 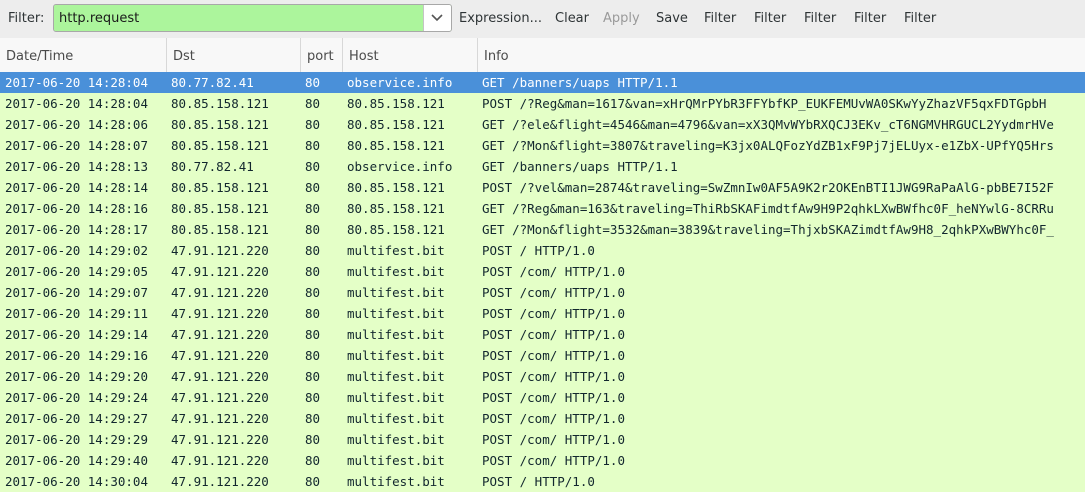 What do you see at coordinates (76, 376) in the screenshot?
I see `cell-datetime: 2017-06-20 14:29:20` at bounding box center [76, 376].